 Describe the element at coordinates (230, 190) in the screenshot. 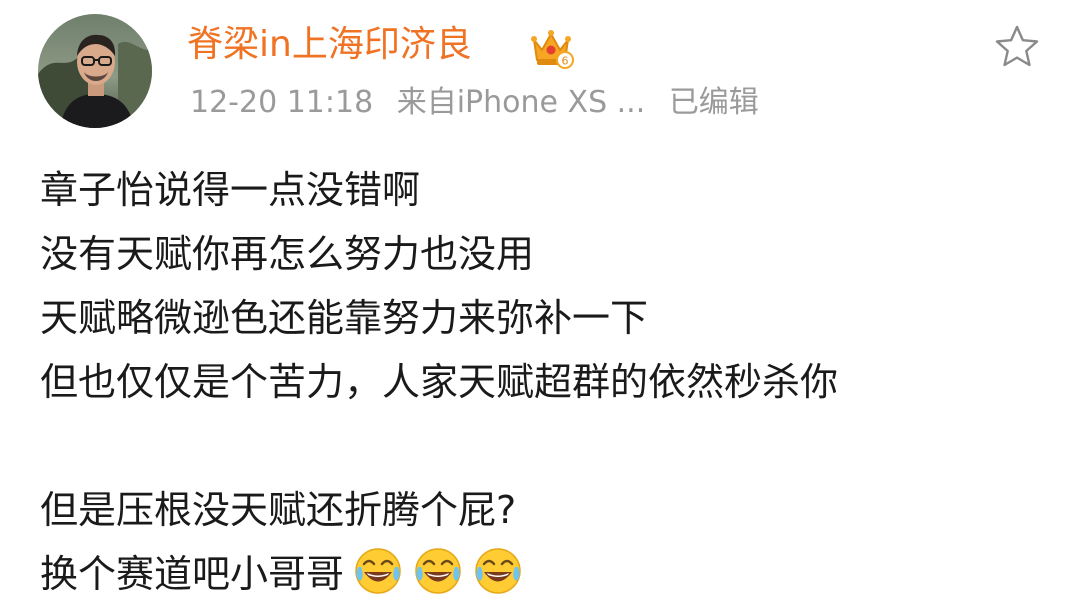

I see `post-text-line: 章子怡说得一点没错啊` at that location.